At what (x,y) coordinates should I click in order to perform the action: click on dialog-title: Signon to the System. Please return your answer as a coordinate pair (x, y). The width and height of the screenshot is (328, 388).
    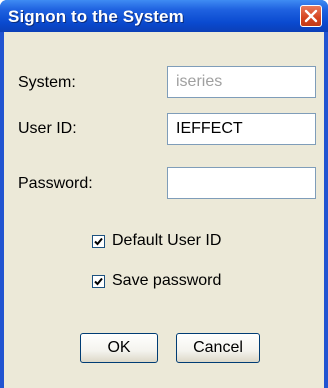
    Looking at the image, I should click on (96, 16).